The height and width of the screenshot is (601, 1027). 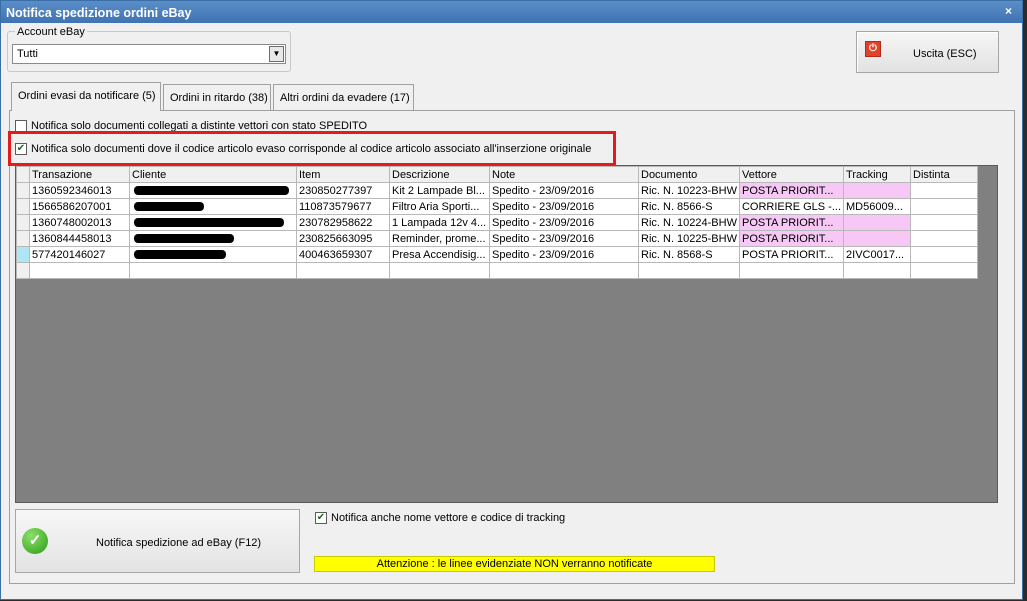 What do you see at coordinates (79, 190) in the screenshot?
I see `cell-transazione: 1360592346013` at bounding box center [79, 190].